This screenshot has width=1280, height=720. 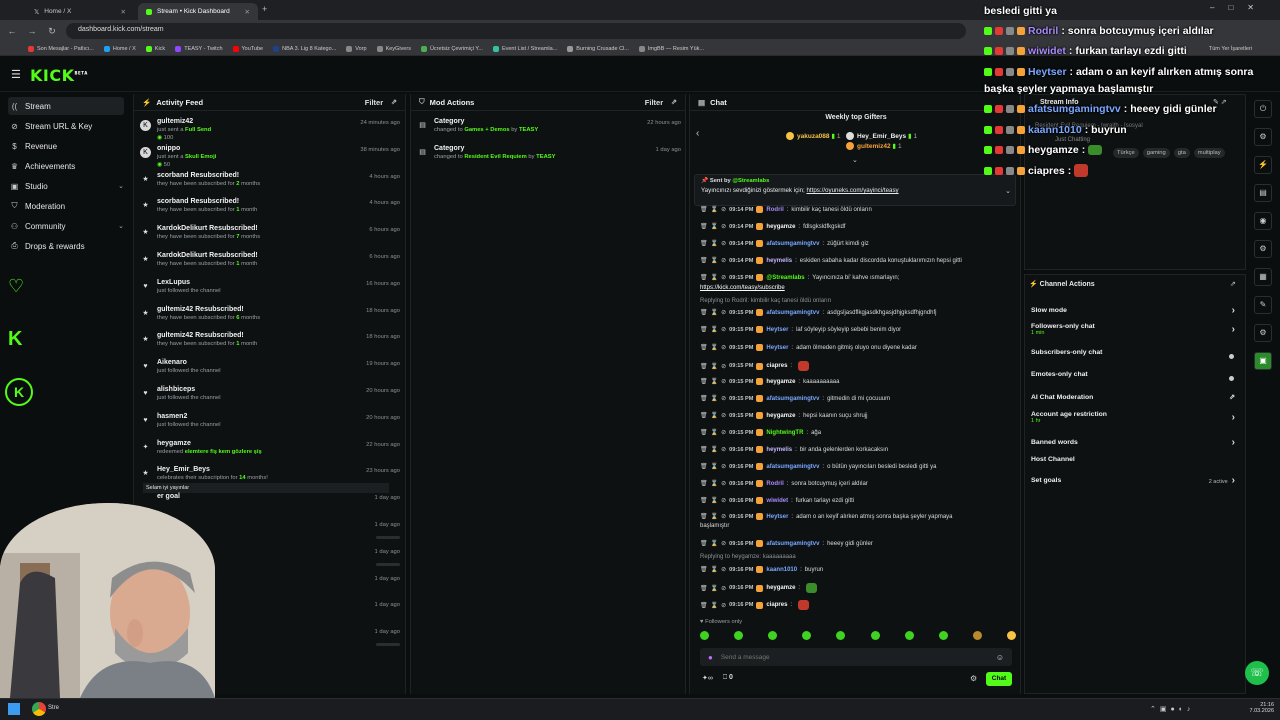 I want to click on gifter-item: Hey_Emir_Beys ▮ 1, so click(x=881, y=136).